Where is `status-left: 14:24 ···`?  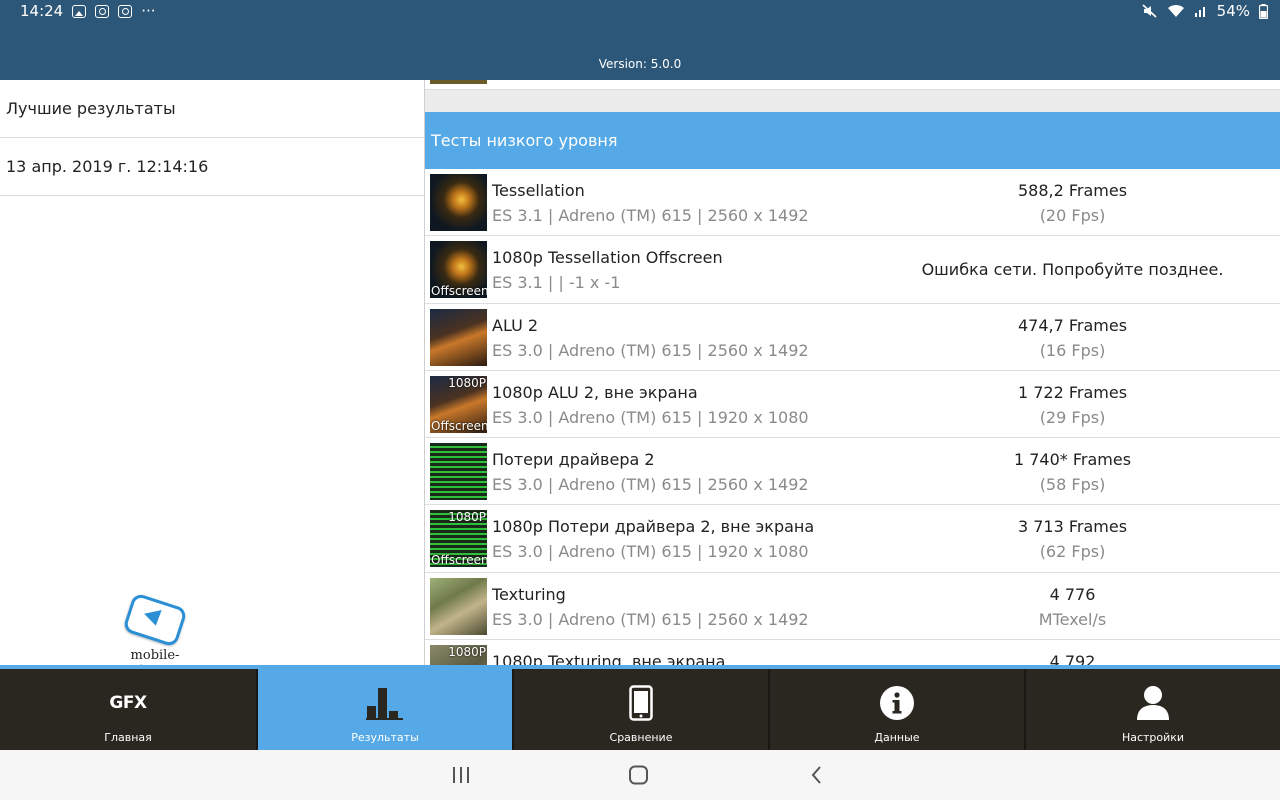
status-left: 14:24 ··· is located at coordinates (88, 11).